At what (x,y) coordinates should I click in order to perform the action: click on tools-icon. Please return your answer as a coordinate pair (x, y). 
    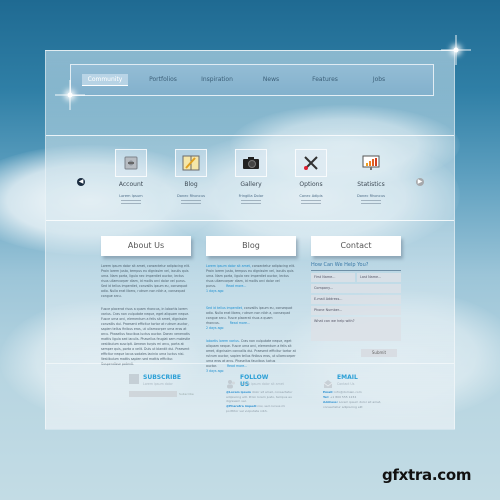
    Looking at the image, I should click on (311, 163).